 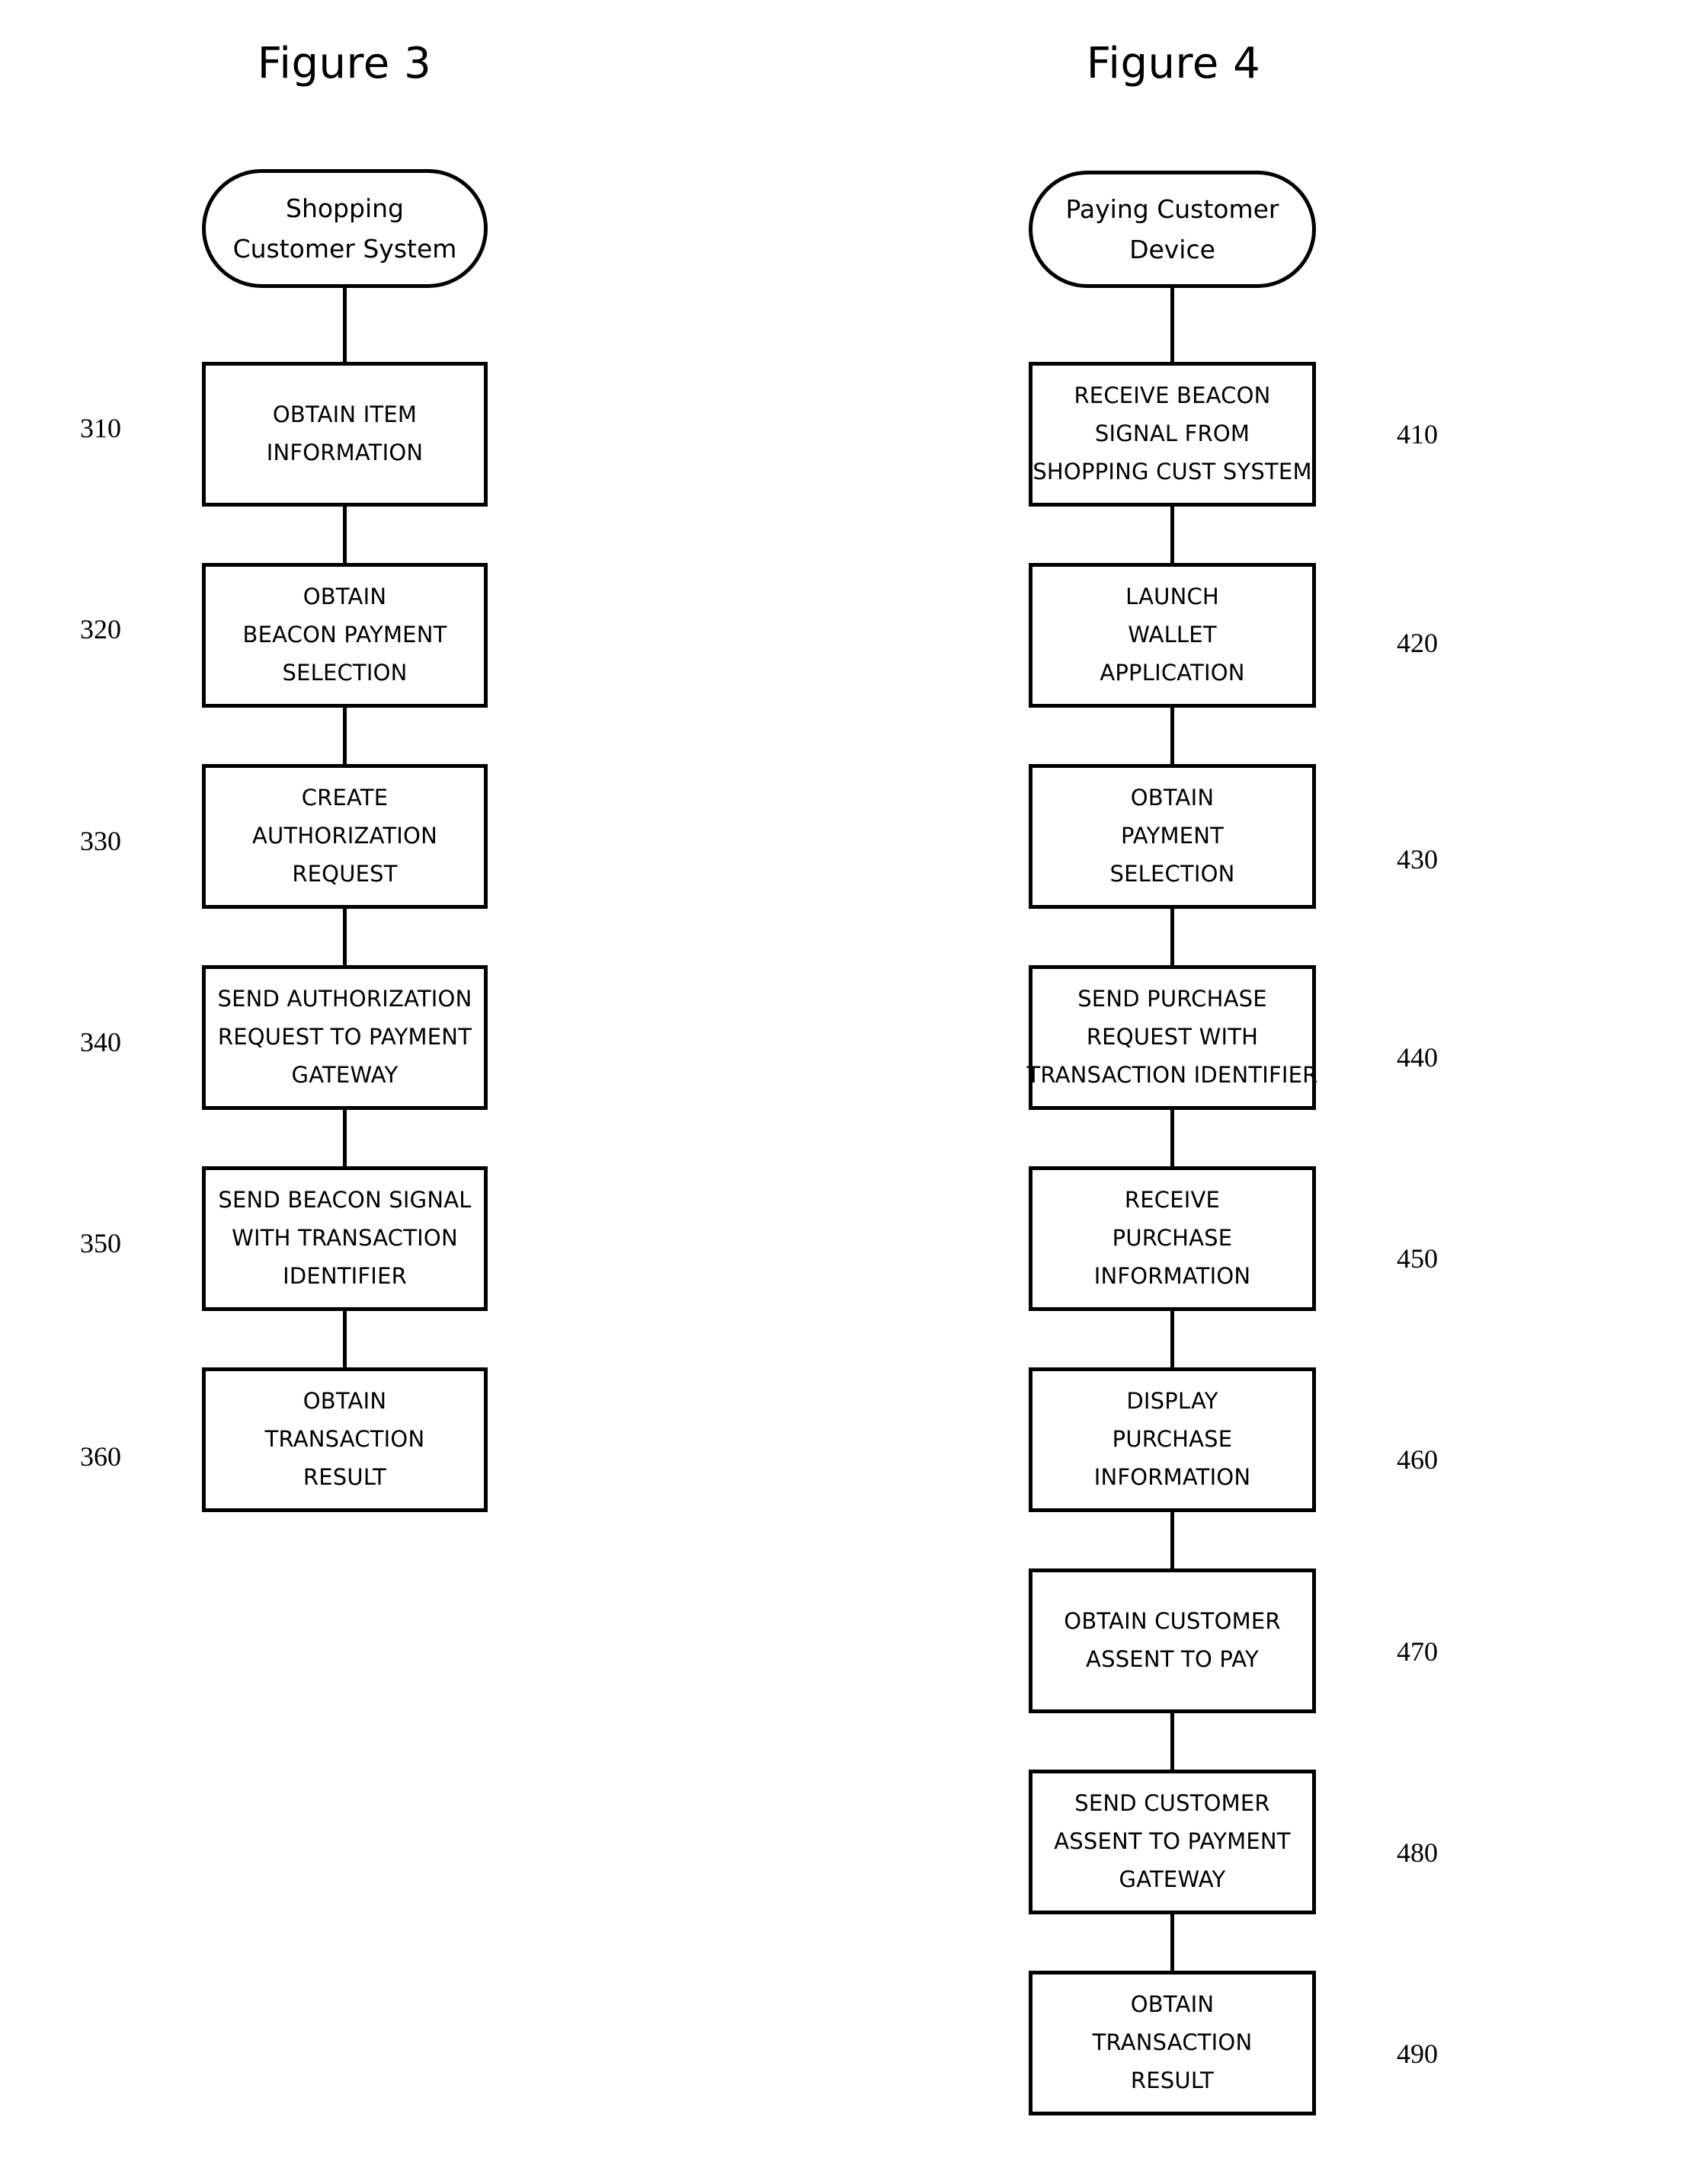 What do you see at coordinates (1172, 1074) in the screenshot?
I see `node-text-line: TRANSACTION IDENTIFIER` at bounding box center [1172, 1074].